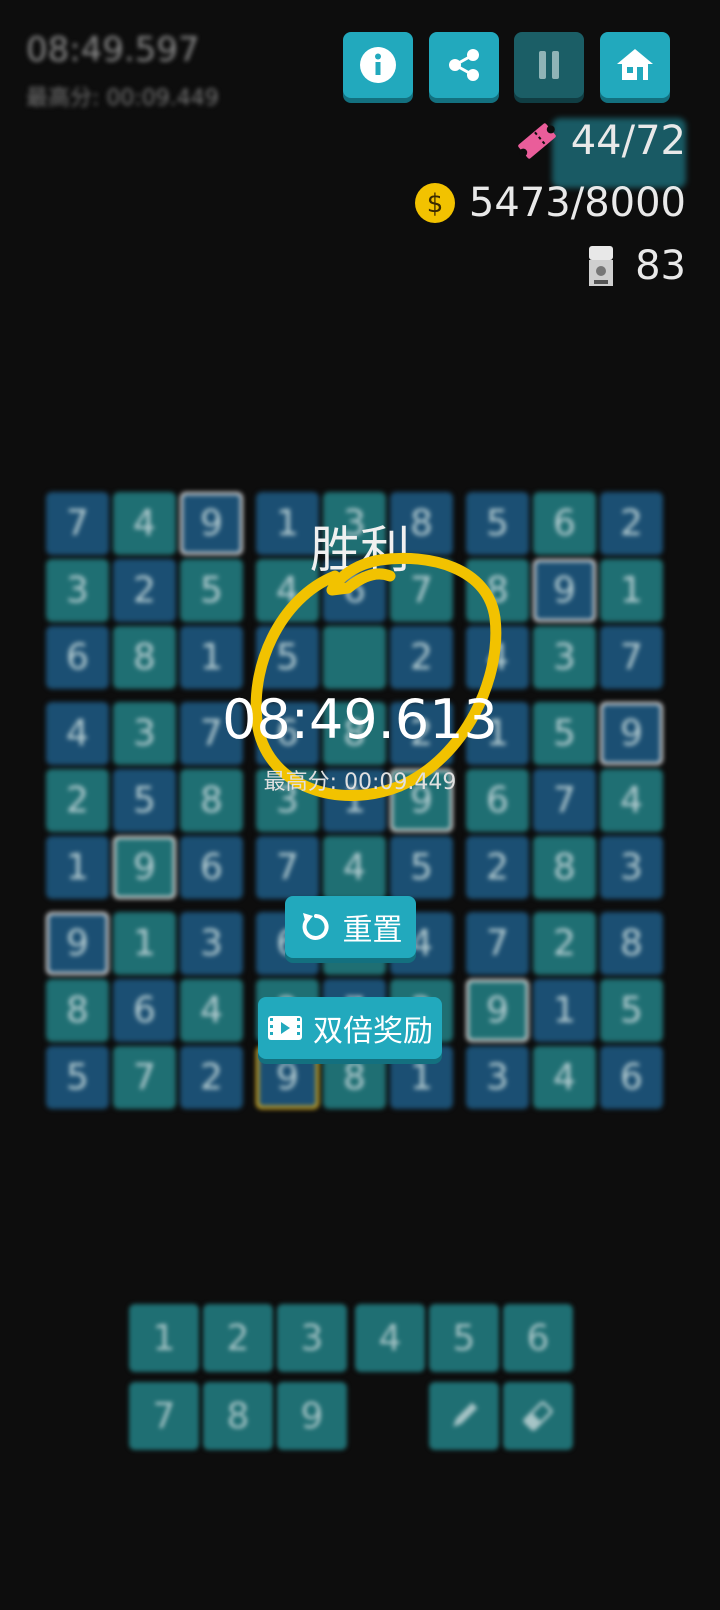 This screenshot has height=1610, width=720. Describe the element at coordinates (238, 1338) in the screenshot. I see `keypad-key-2: 2` at that location.